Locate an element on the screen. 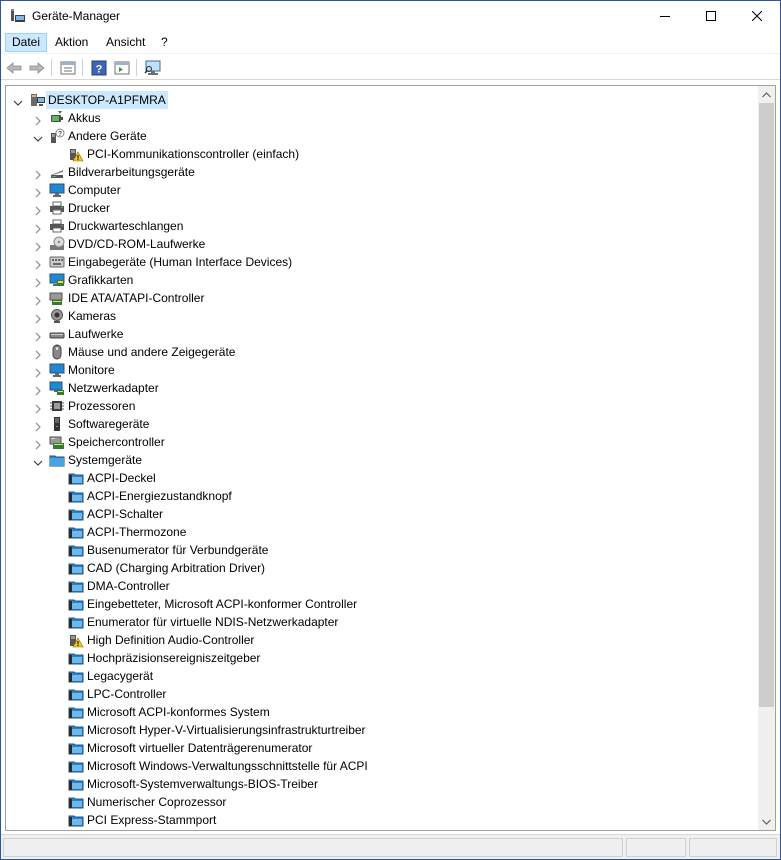  tree-item: Microsoft-Systemverwaltungs-BIOS-Treiber is located at coordinates (382, 784).